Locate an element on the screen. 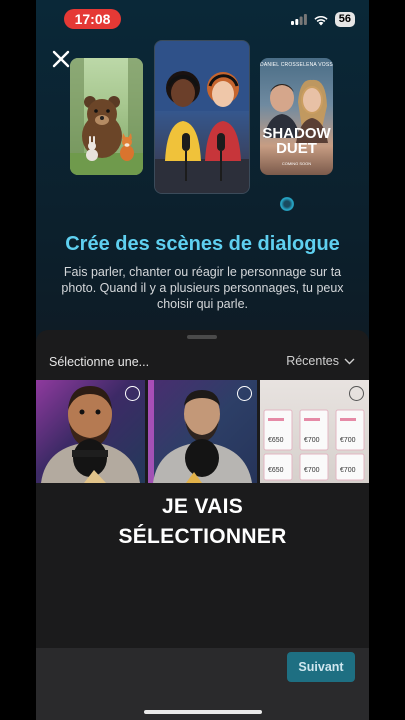 The width and height of the screenshot is (405, 720). sheet-handle is located at coordinates (202, 337).